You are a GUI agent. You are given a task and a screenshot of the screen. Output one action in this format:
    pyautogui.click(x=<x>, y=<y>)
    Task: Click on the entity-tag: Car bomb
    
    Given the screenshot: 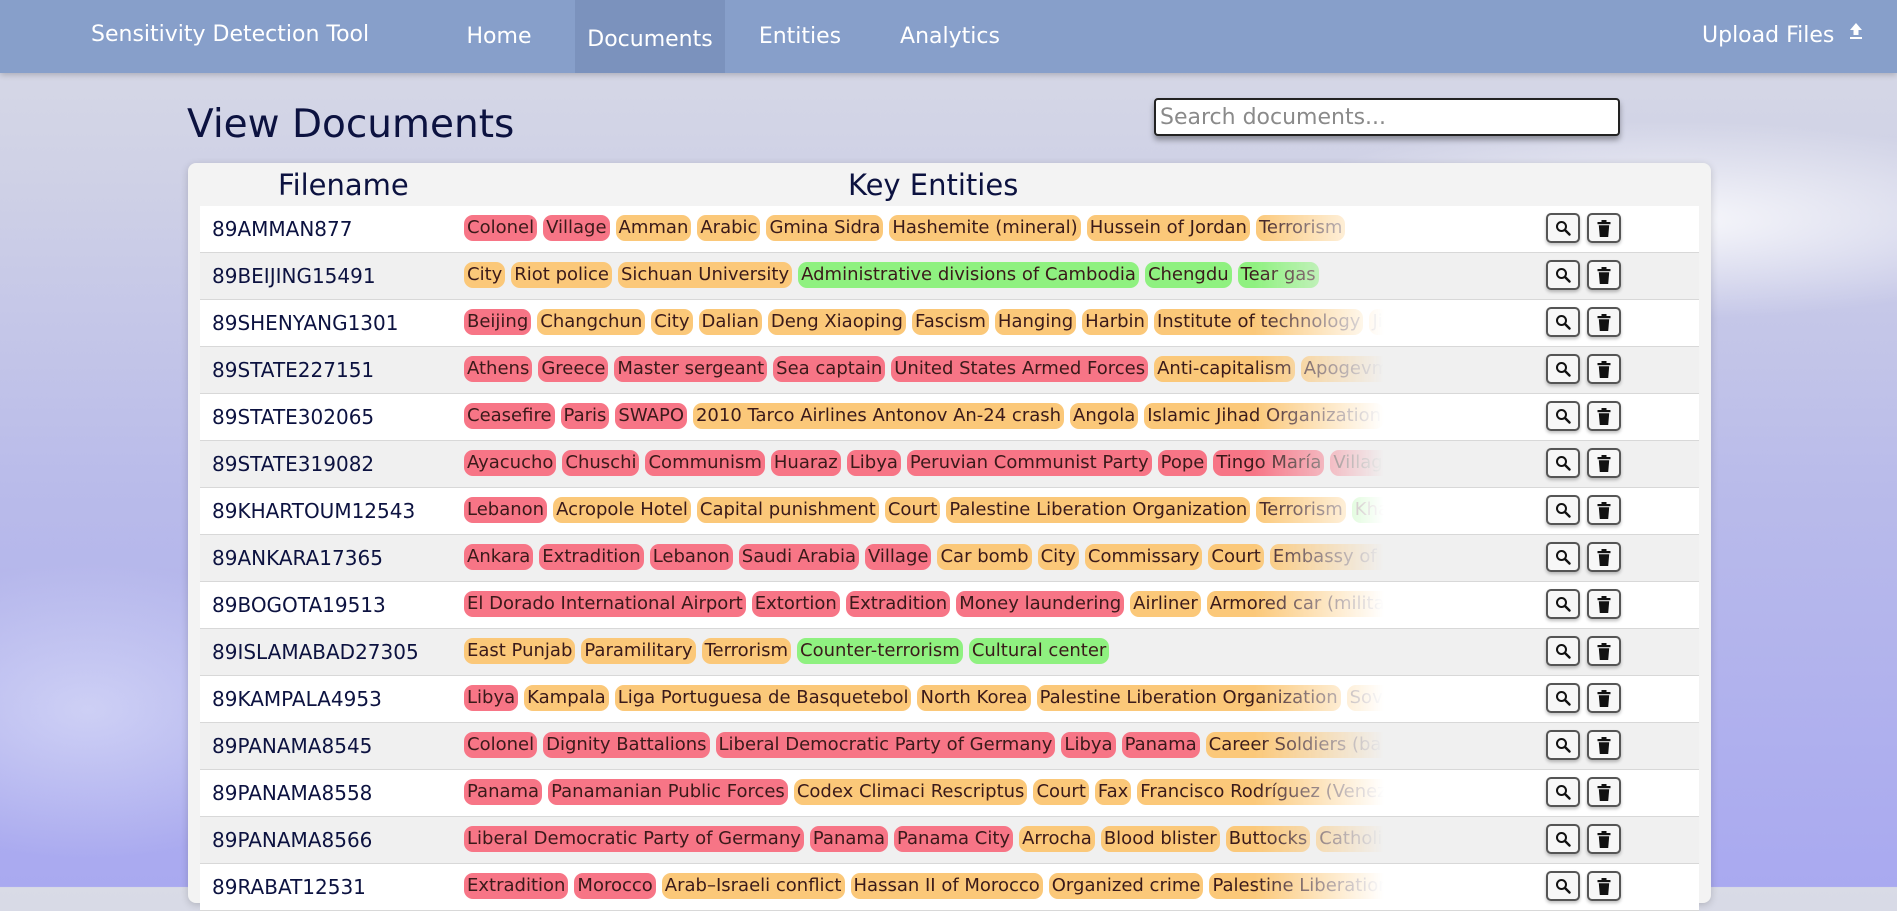 What is the action you would take?
    pyautogui.click(x=984, y=557)
    